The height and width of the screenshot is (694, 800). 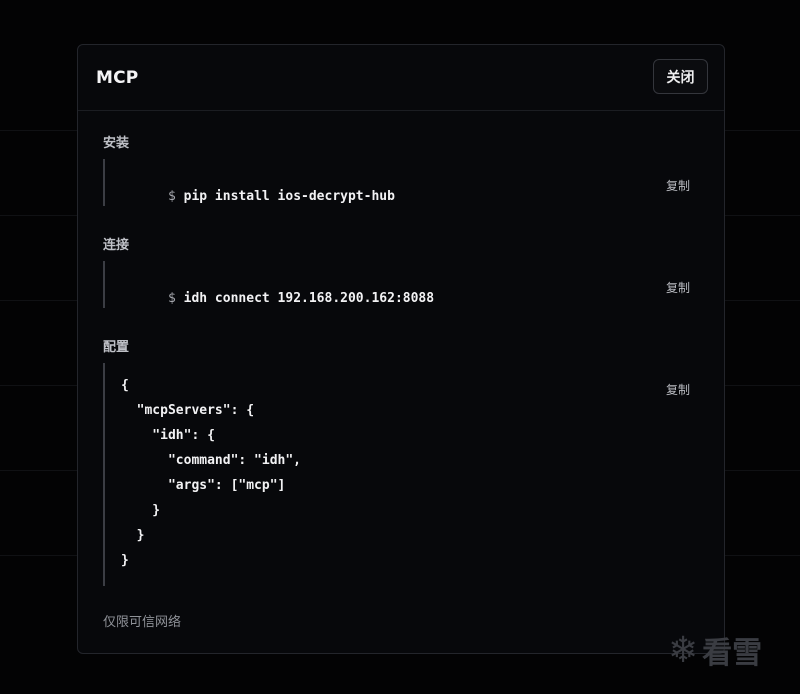 I want to click on snowflake-icon: ❄, so click(x=683, y=650).